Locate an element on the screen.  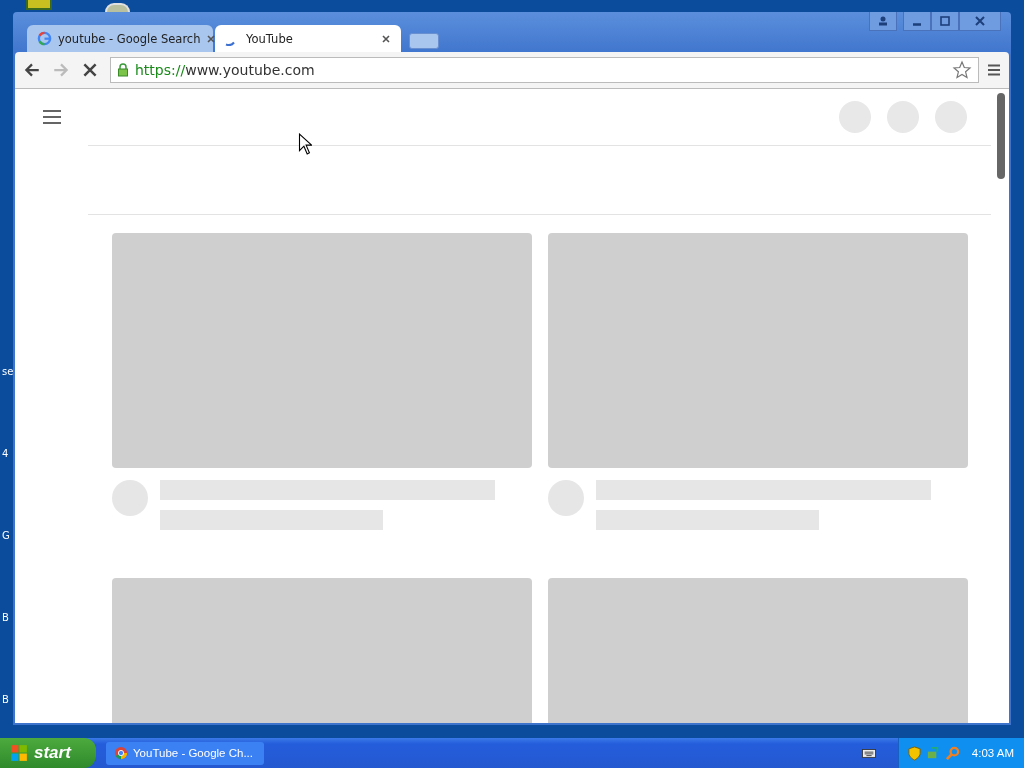
profile-button is located at coordinates (883, 21).